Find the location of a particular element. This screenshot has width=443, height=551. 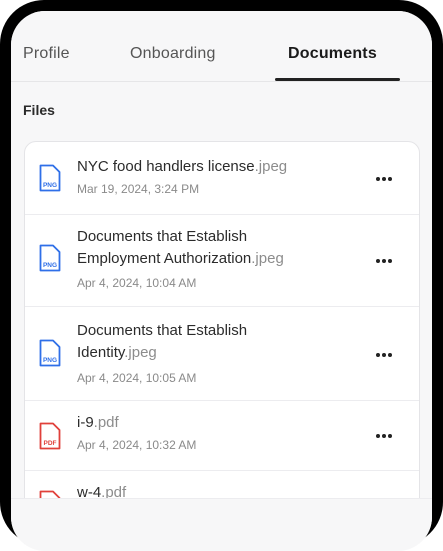

file-date: Apr 4, 2024, 10:05 AM is located at coordinates (137, 378).